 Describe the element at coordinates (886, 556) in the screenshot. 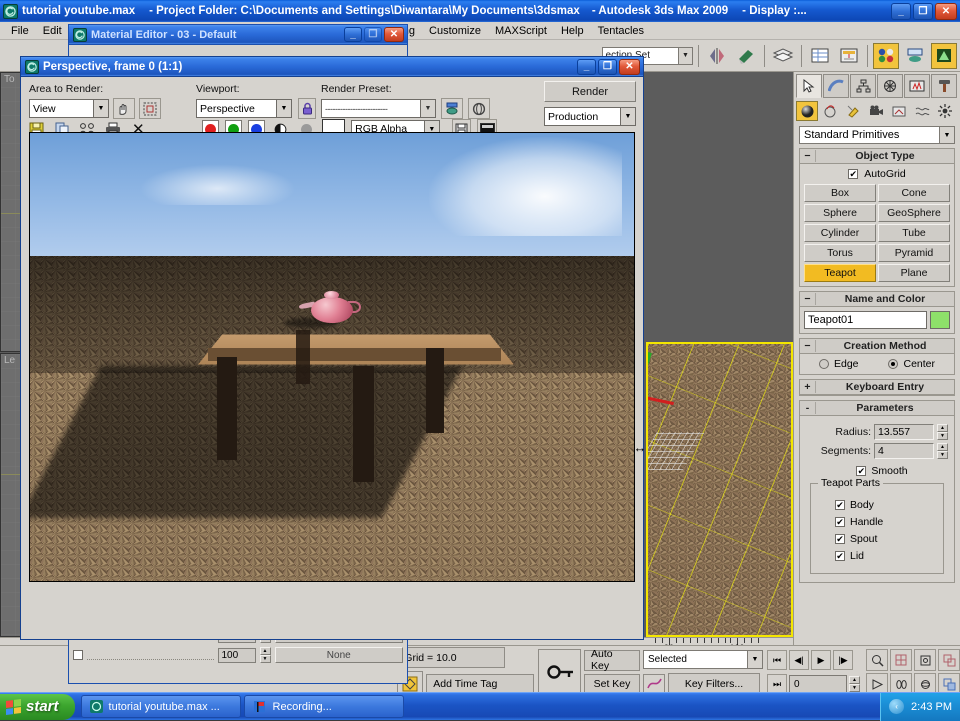

I see `teapot-part-lid-row: ✔ Lid` at that location.